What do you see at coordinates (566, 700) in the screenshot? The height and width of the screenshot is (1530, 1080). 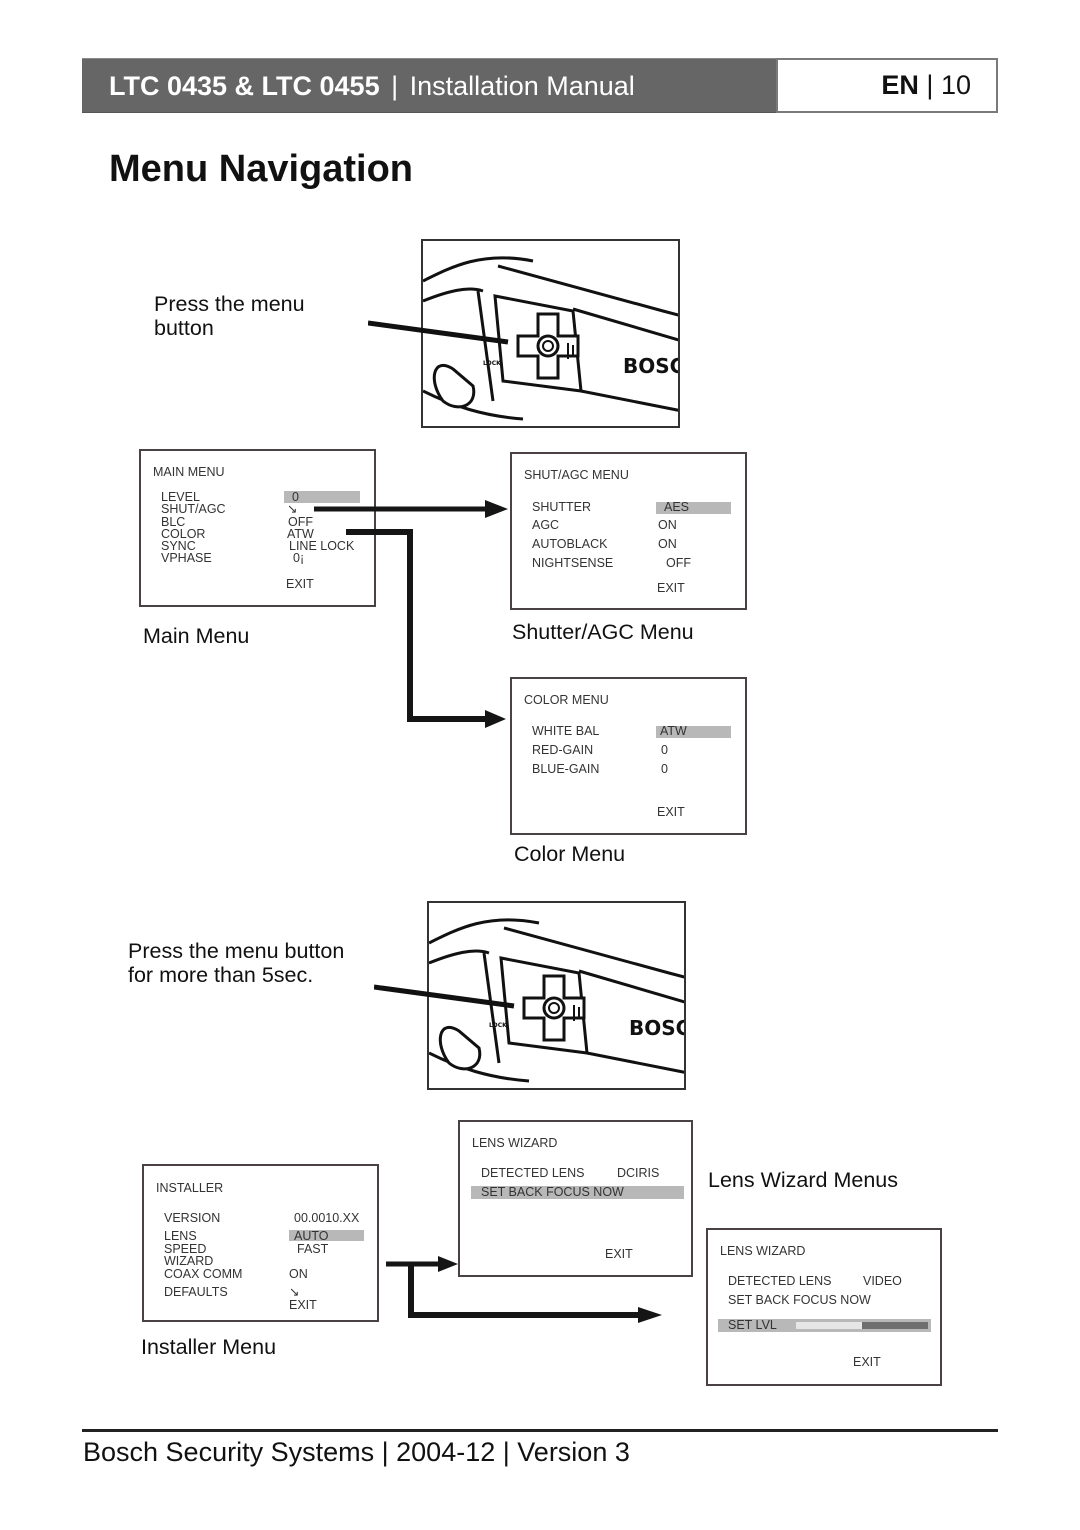 I see `osd-title: COLOR MENU` at bounding box center [566, 700].